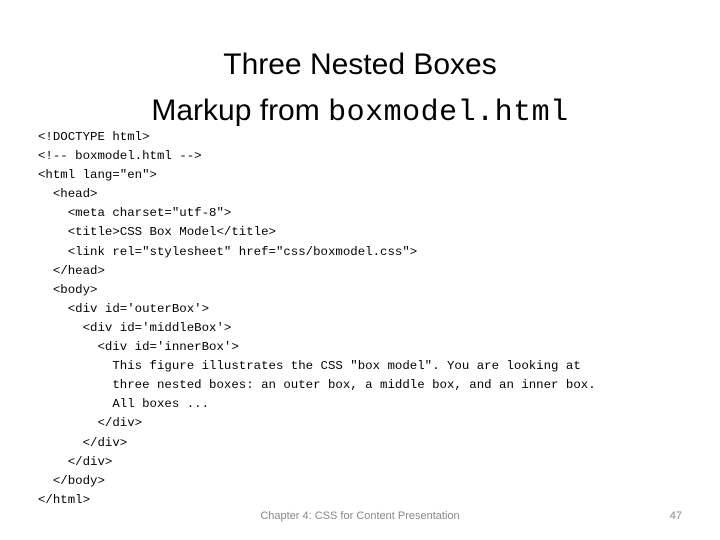 The height and width of the screenshot is (540, 720). What do you see at coordinates (360, 516) in the screenshot?
I see `slide-footer: Chapter 4: CSS for Content Presentation` at bounding box center [360, 516].